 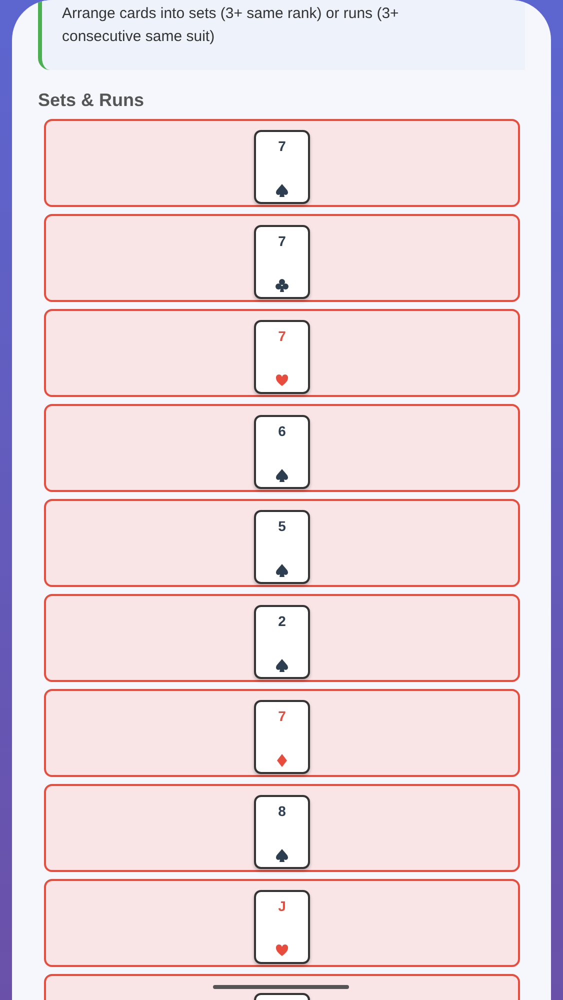 I want to click on meld-slot: 5, so click(x=282, y=543).